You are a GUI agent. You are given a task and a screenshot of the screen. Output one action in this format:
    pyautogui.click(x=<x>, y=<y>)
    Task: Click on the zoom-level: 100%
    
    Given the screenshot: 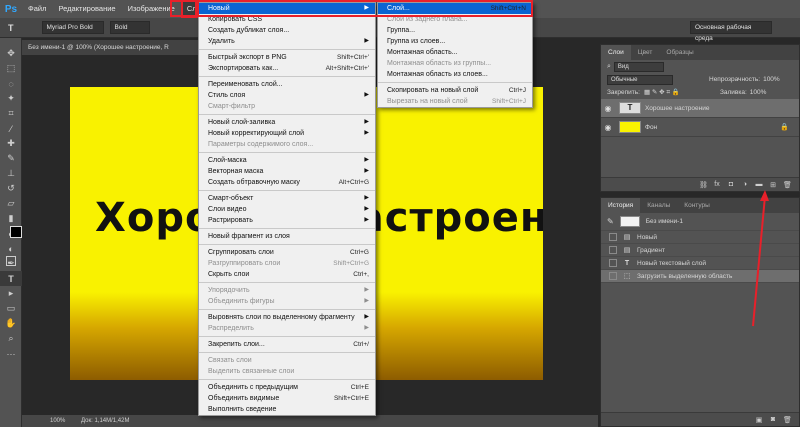 What is the action you would take?
    pyautogui.click(x=57, y=421)
    